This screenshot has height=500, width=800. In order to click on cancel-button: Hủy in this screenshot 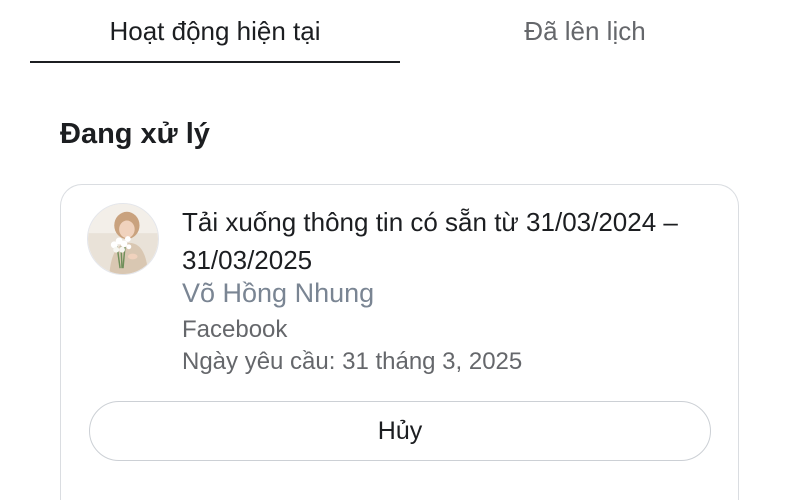, I will do `click(400, 431)`.